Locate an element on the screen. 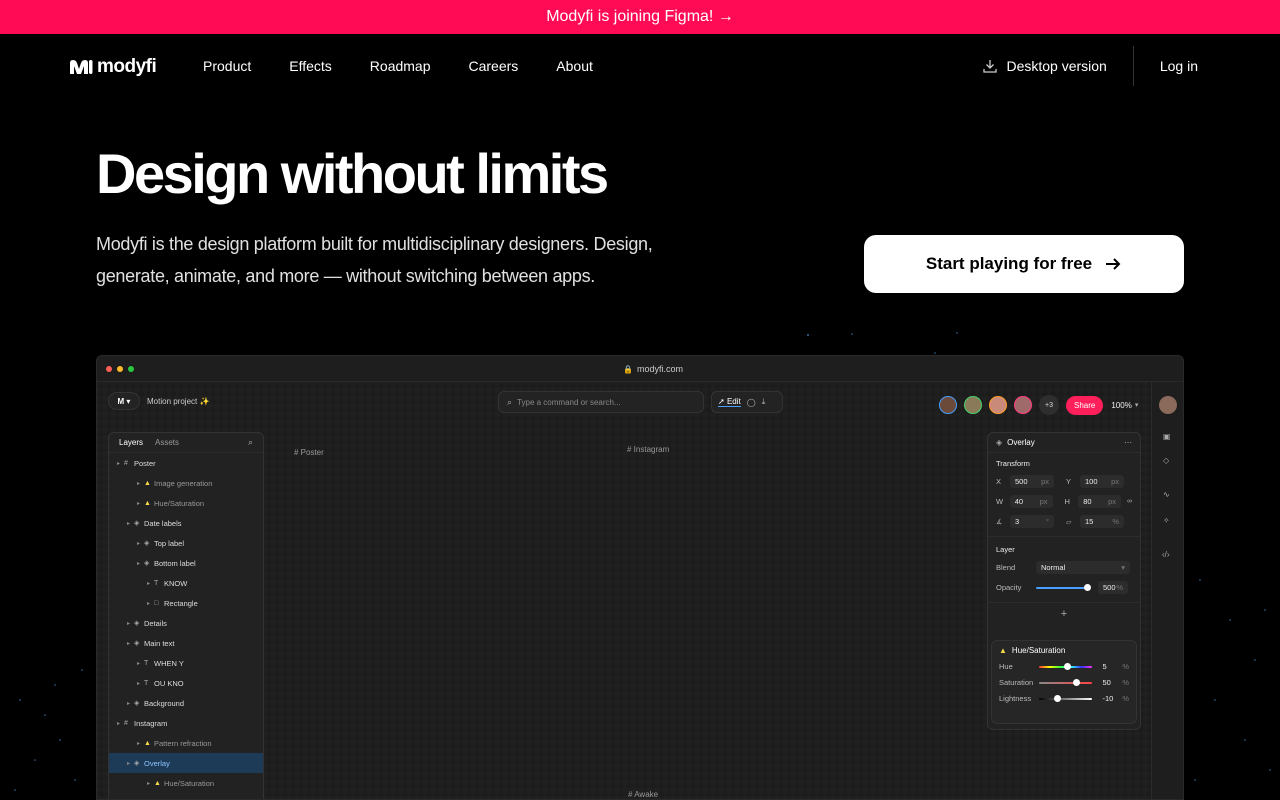  layer-row: ▸ ◈ Overlay is located at coordinates (186, 763).